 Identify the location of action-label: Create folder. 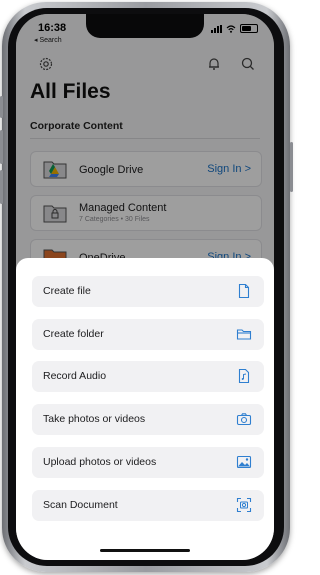
(73, 334).